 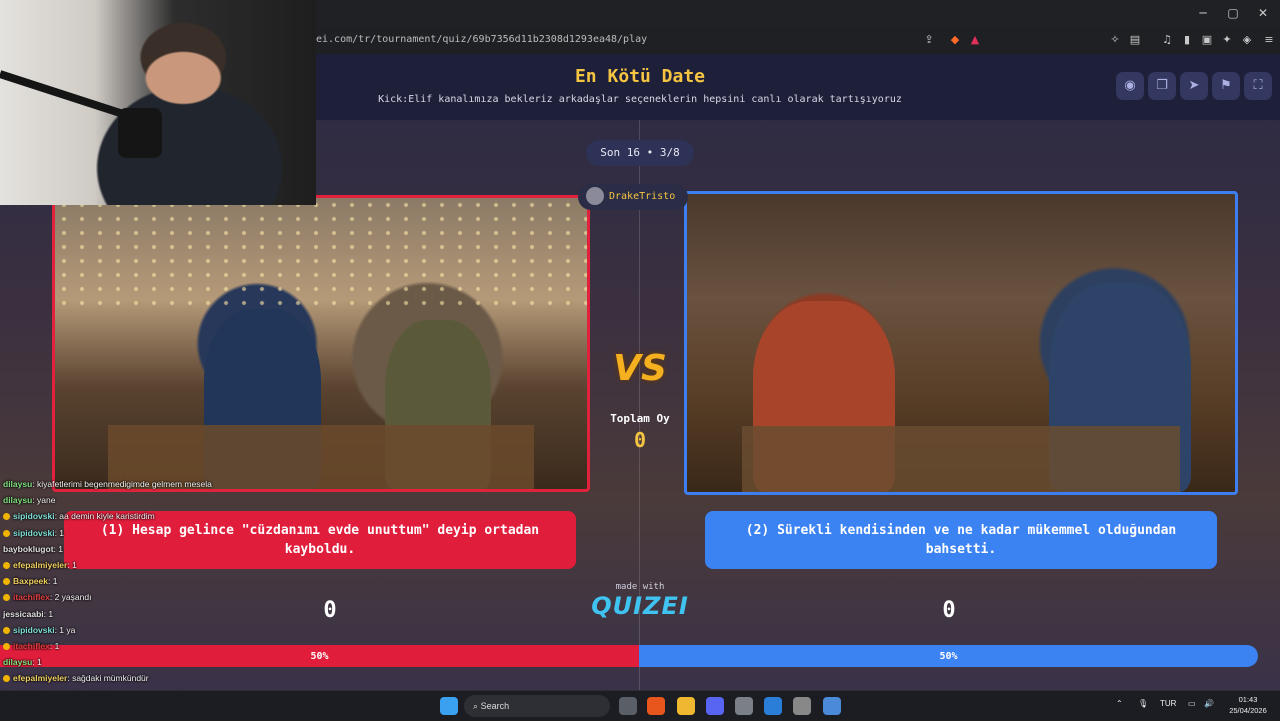 I want to click on app-icon, so click(x=773, y=706).